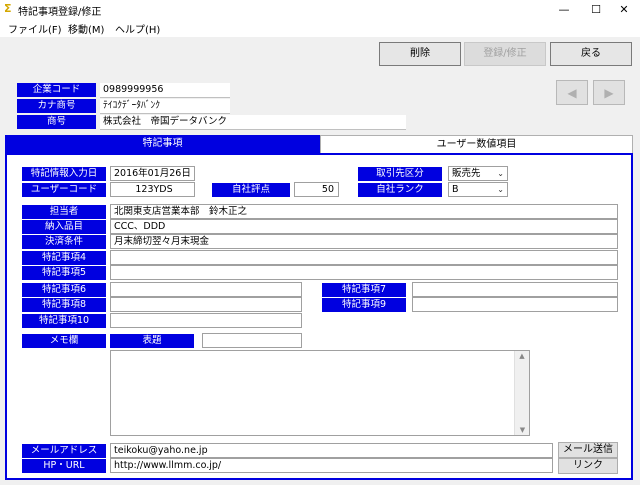  I want to click on note9-label: 特記事項9, so click(364, 305).